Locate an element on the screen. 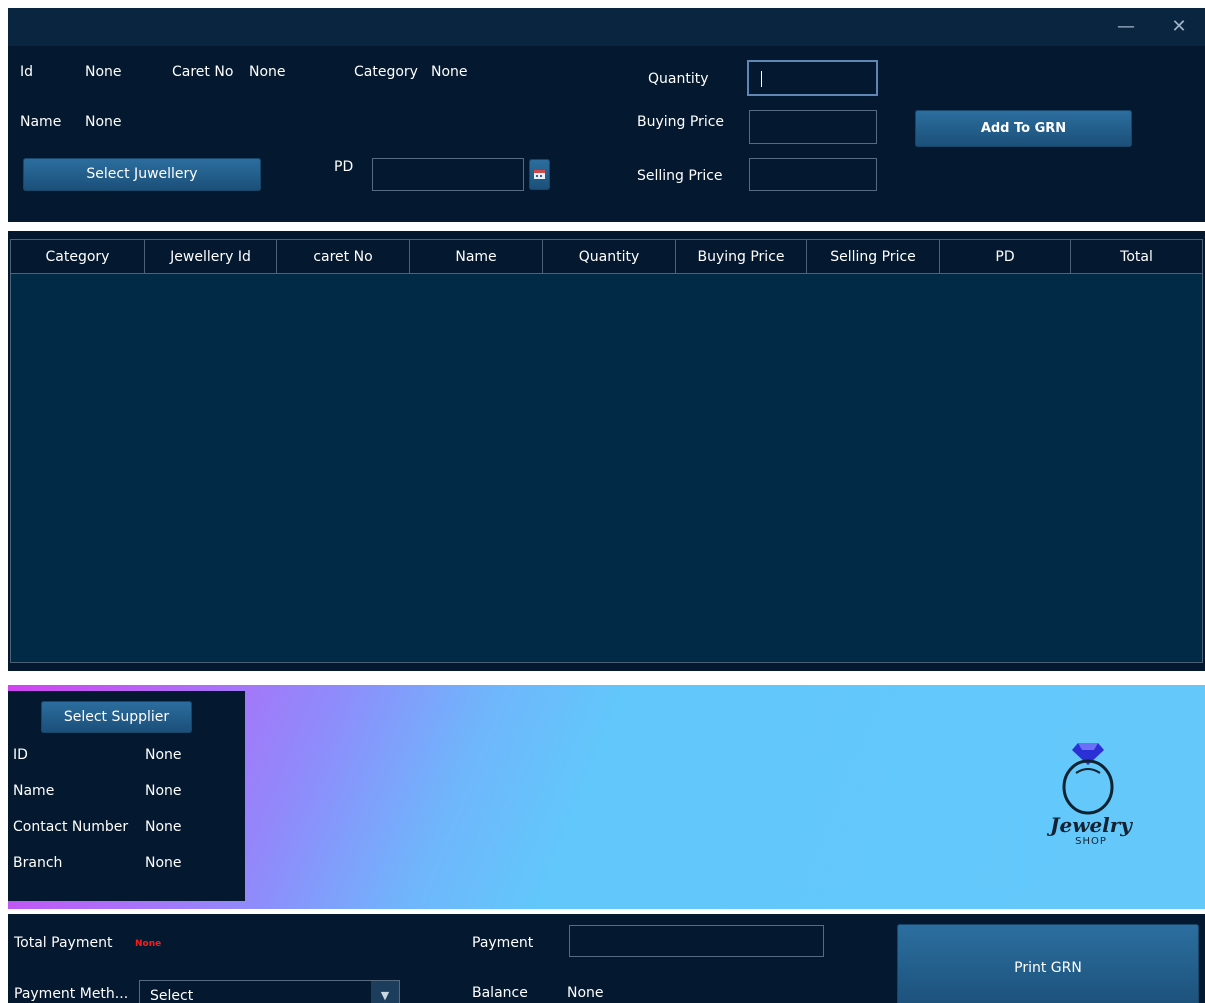  payment-method-value: Select is located at coordinates (172, 995).